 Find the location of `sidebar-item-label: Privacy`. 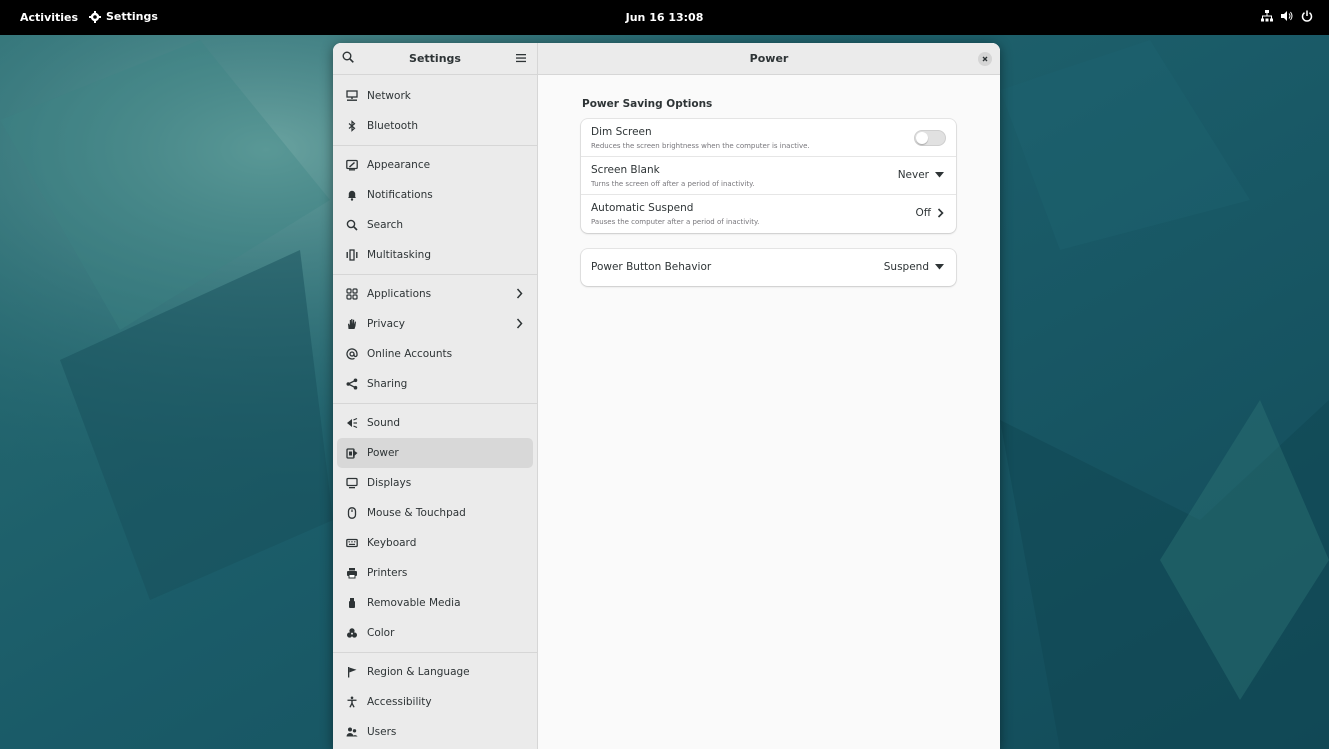

sidebar-item-label: Privacy is located at coordinates (386, 324).